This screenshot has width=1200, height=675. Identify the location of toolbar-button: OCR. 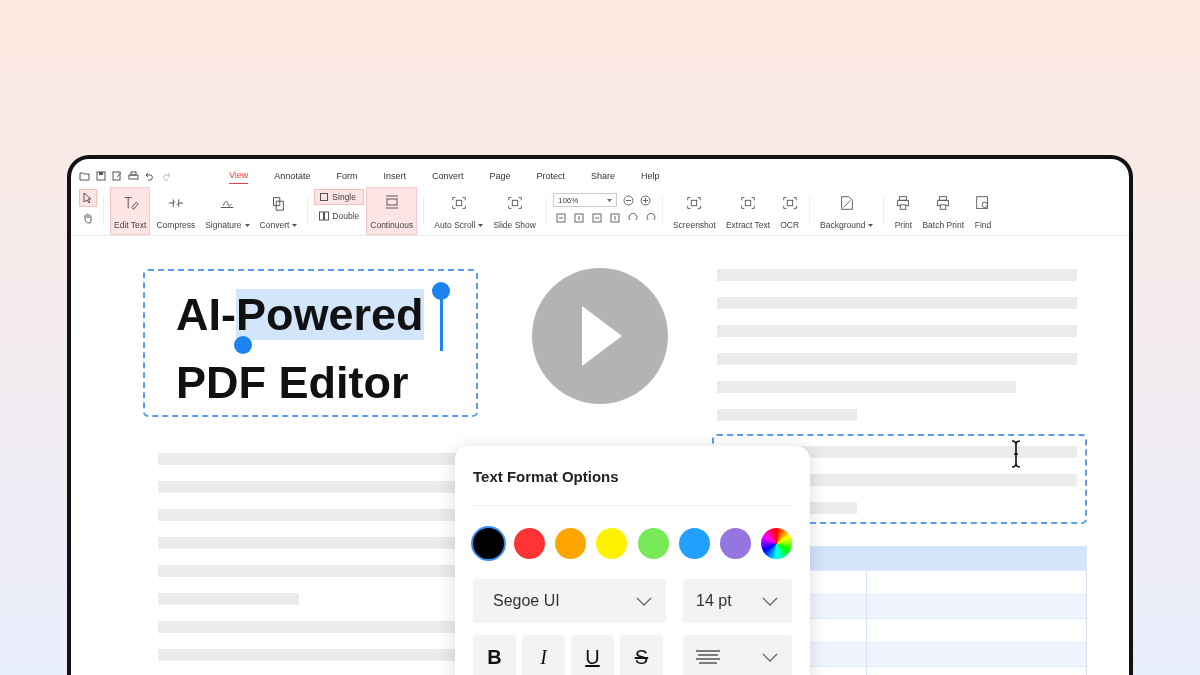
(790, 211).